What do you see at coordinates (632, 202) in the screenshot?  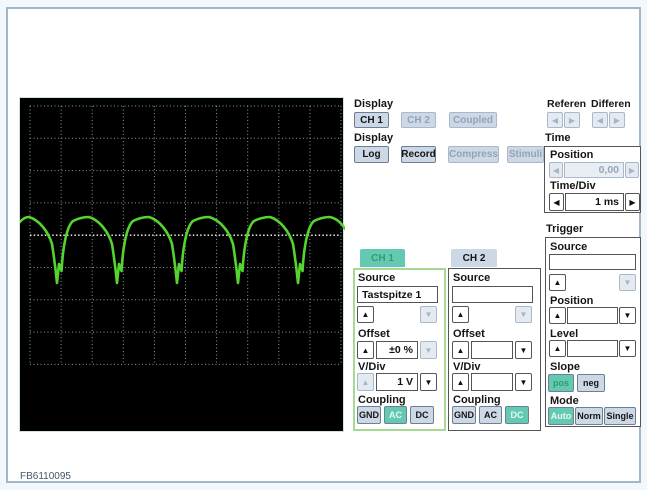 I see `timediv-increase-button: ▶` at bounding box center [632, 202].